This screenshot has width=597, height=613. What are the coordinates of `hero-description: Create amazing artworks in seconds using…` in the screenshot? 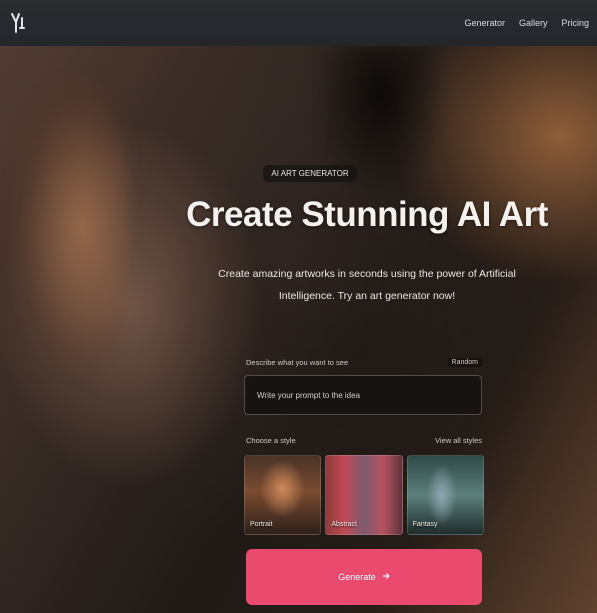 It's located at (367, 285).